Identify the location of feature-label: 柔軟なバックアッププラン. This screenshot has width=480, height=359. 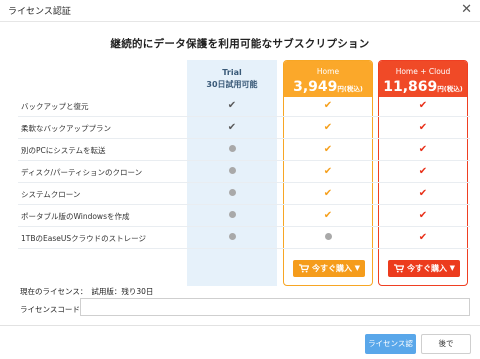
(66, 128).